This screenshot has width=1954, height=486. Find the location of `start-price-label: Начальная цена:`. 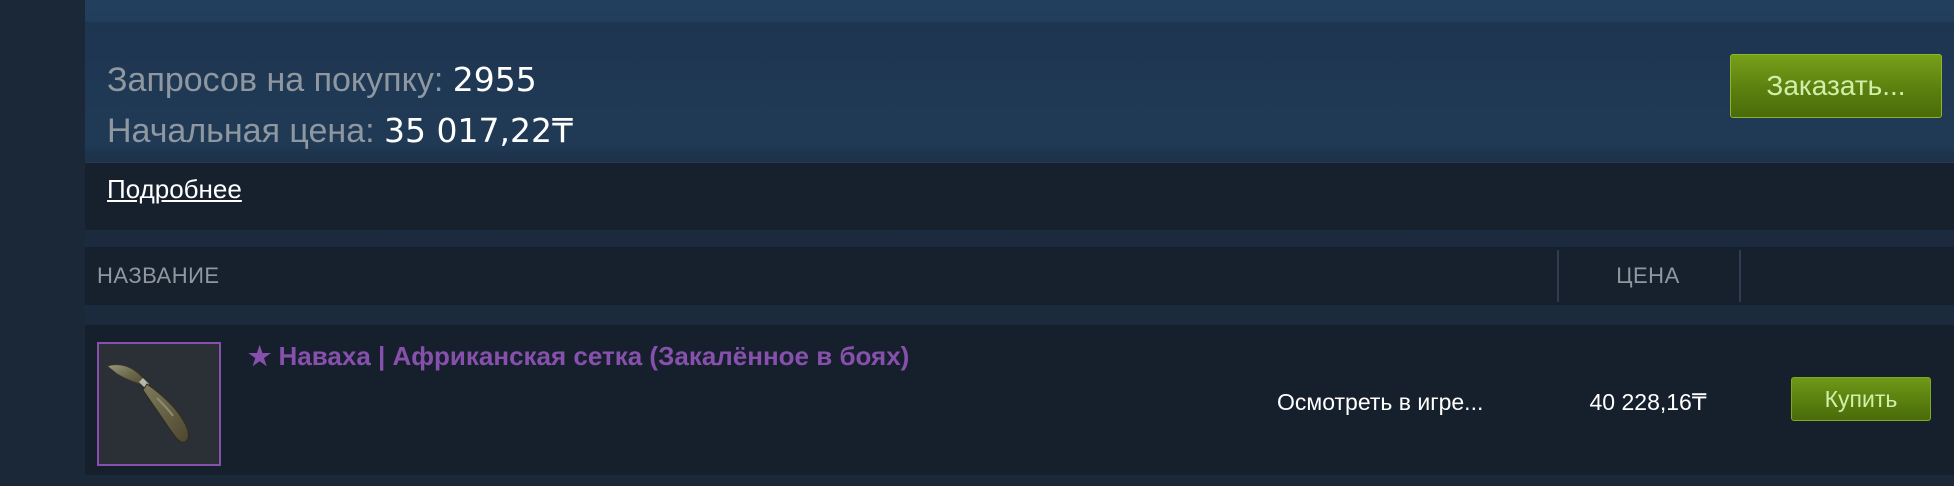

start-price-label: Начальная цена: is located at coordinates (246, 131).